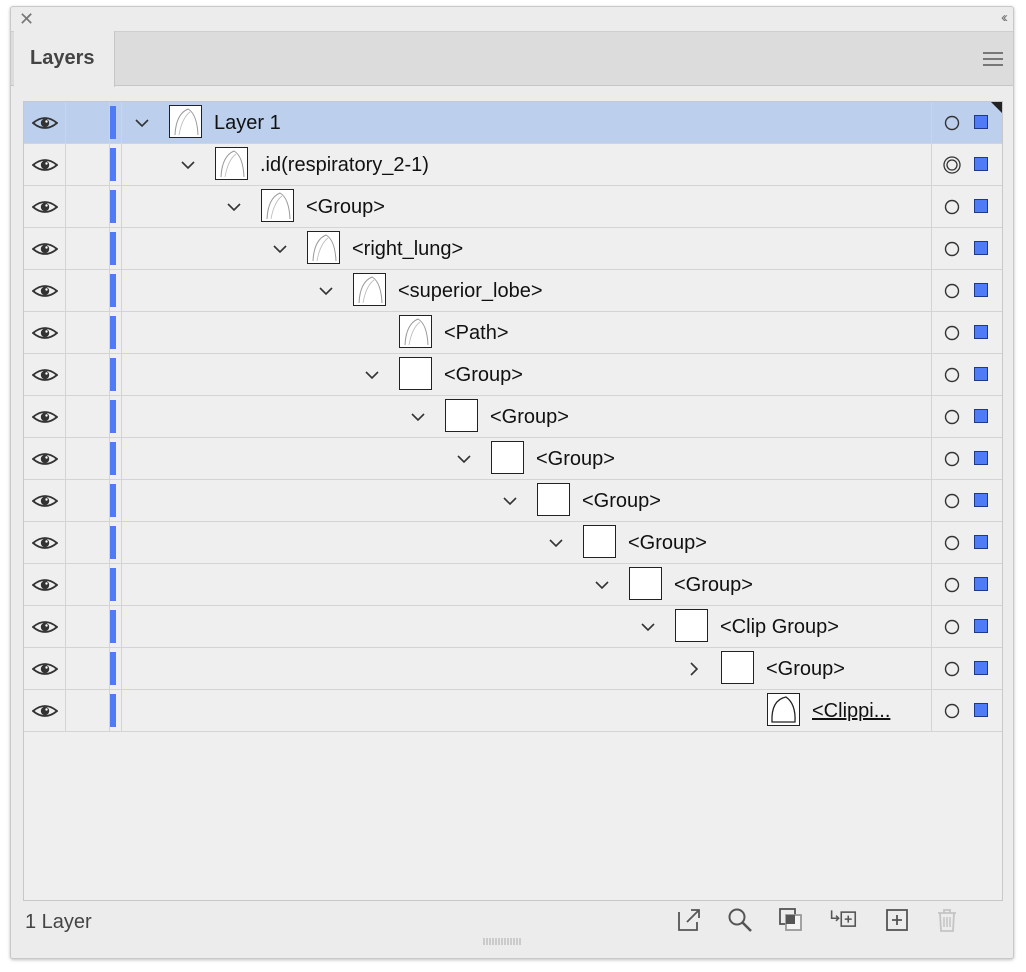 Image resolution: width=1026 pixels, height=972 pixels. What do you see at coordinates (947, 920) in the screenshot?
I see `delete-layer-icon` at bounding box center [947, 920].